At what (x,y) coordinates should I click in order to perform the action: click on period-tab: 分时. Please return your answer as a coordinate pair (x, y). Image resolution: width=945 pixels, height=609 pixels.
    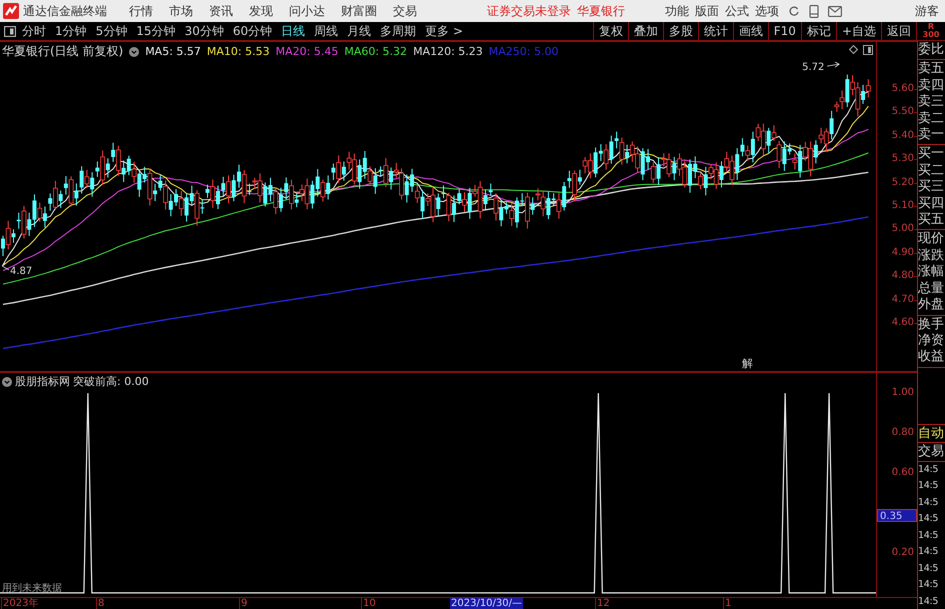
    Looking at the image, I should click on (34, 31).